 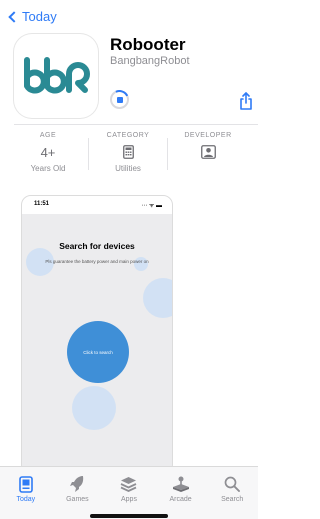 What do you see at coordinates (150, 61) in the screenshot?
I see `app-developer-link: BangbangRobot` at bounding box center [150, 61].